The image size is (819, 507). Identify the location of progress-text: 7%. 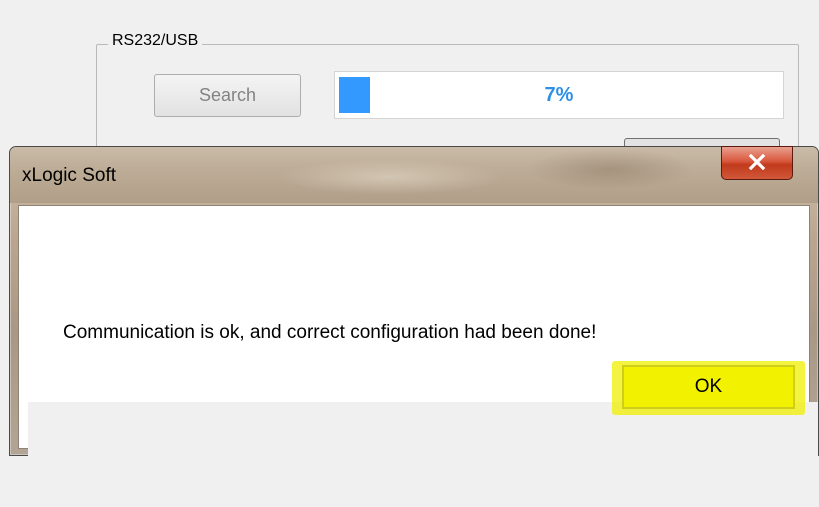
(559, 95).